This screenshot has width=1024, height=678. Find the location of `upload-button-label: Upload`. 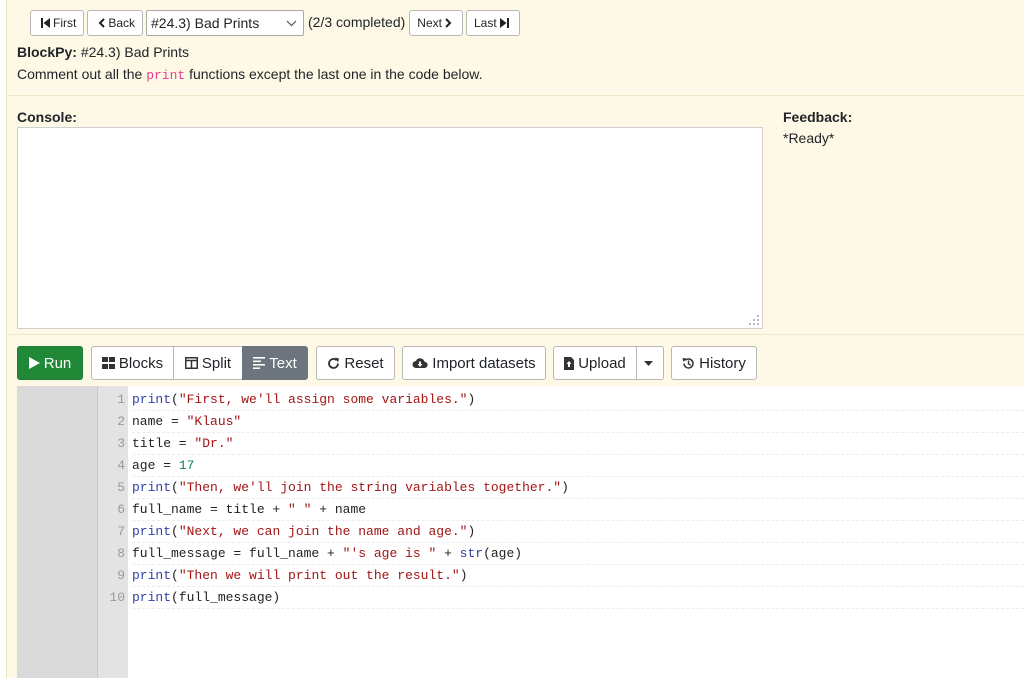

upload-button-label: Upload is located at coordinates (602, 363).